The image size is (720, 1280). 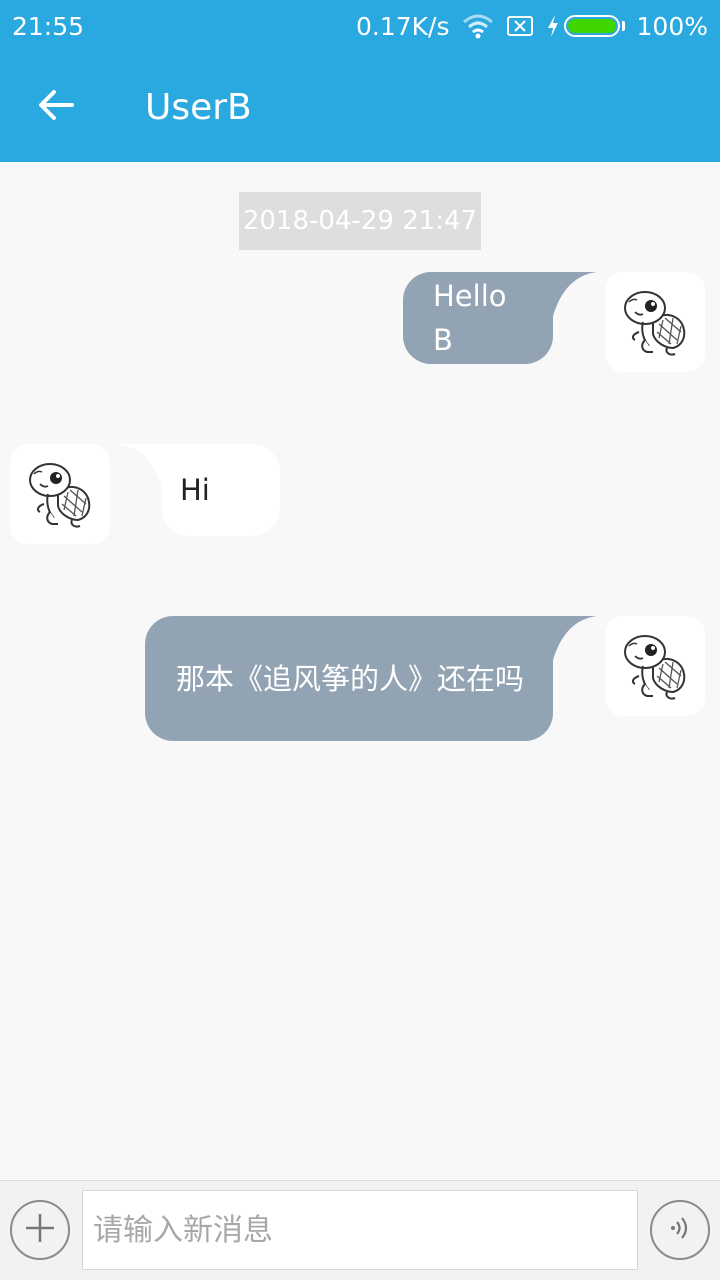 I want to click on net-speed: 0.17K/s, so click(x=403, y=26).